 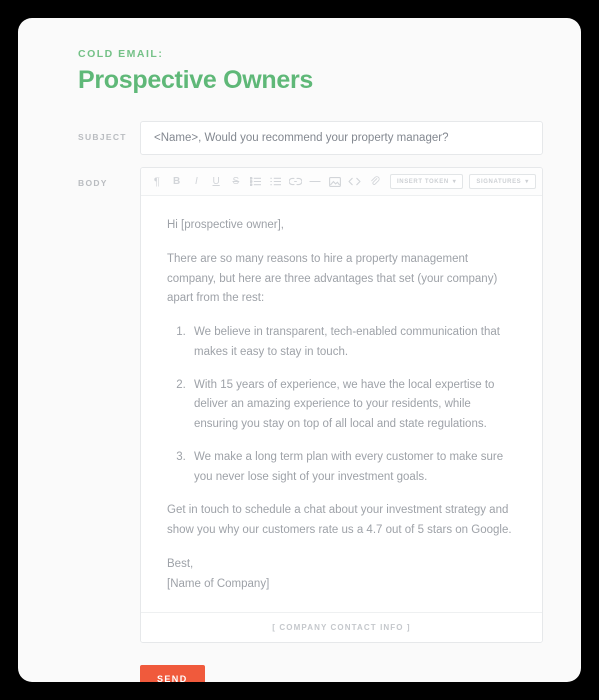 I want to click on signoff-line: Best,, so click(x=180, y=563).